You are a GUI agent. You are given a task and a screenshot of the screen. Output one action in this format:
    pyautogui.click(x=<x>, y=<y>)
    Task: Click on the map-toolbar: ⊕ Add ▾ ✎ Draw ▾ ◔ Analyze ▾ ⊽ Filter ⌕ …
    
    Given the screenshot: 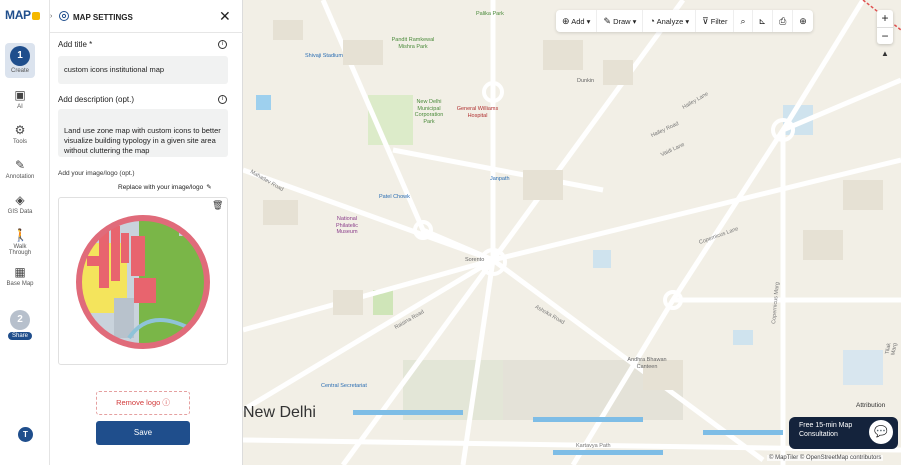 What is the action you would take?
    pyautogui.click(x=684, y=21)
    